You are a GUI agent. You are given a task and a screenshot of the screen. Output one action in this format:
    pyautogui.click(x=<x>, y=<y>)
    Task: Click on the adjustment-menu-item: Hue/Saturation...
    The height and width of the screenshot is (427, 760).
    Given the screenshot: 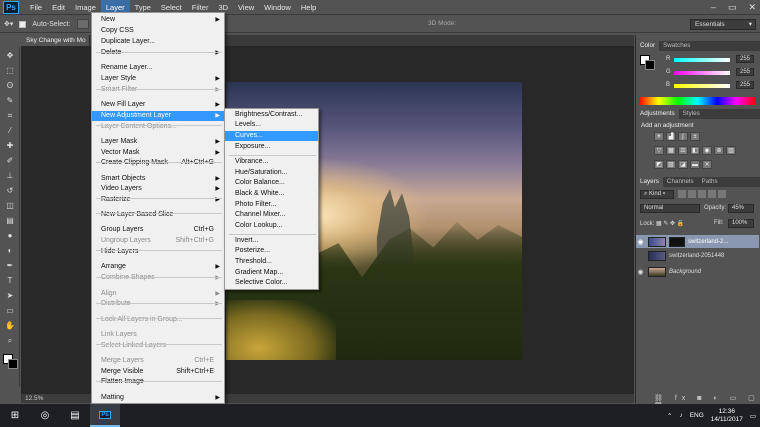 What is the action you would take?
    pyautogui.click(x=271, y=173)
    